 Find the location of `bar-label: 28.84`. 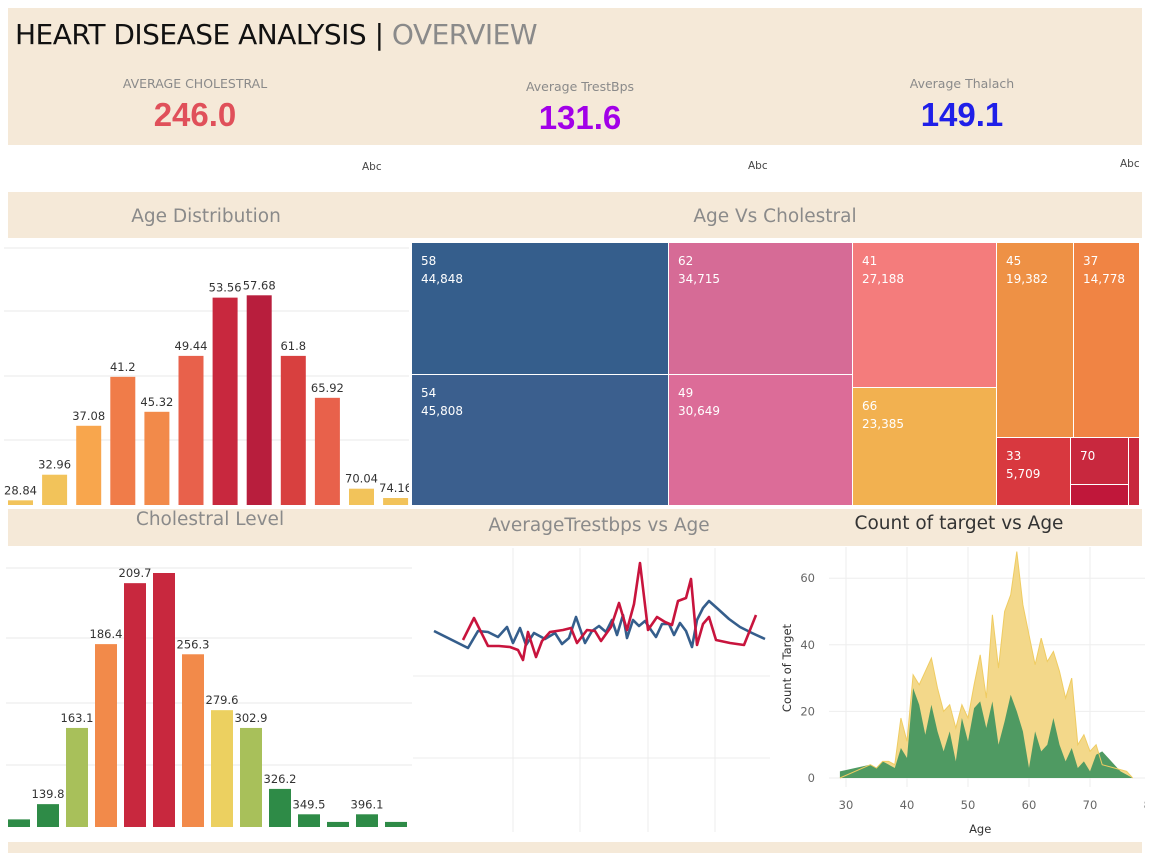

bar-label: 28.84 is located at coordinates (20, 490).